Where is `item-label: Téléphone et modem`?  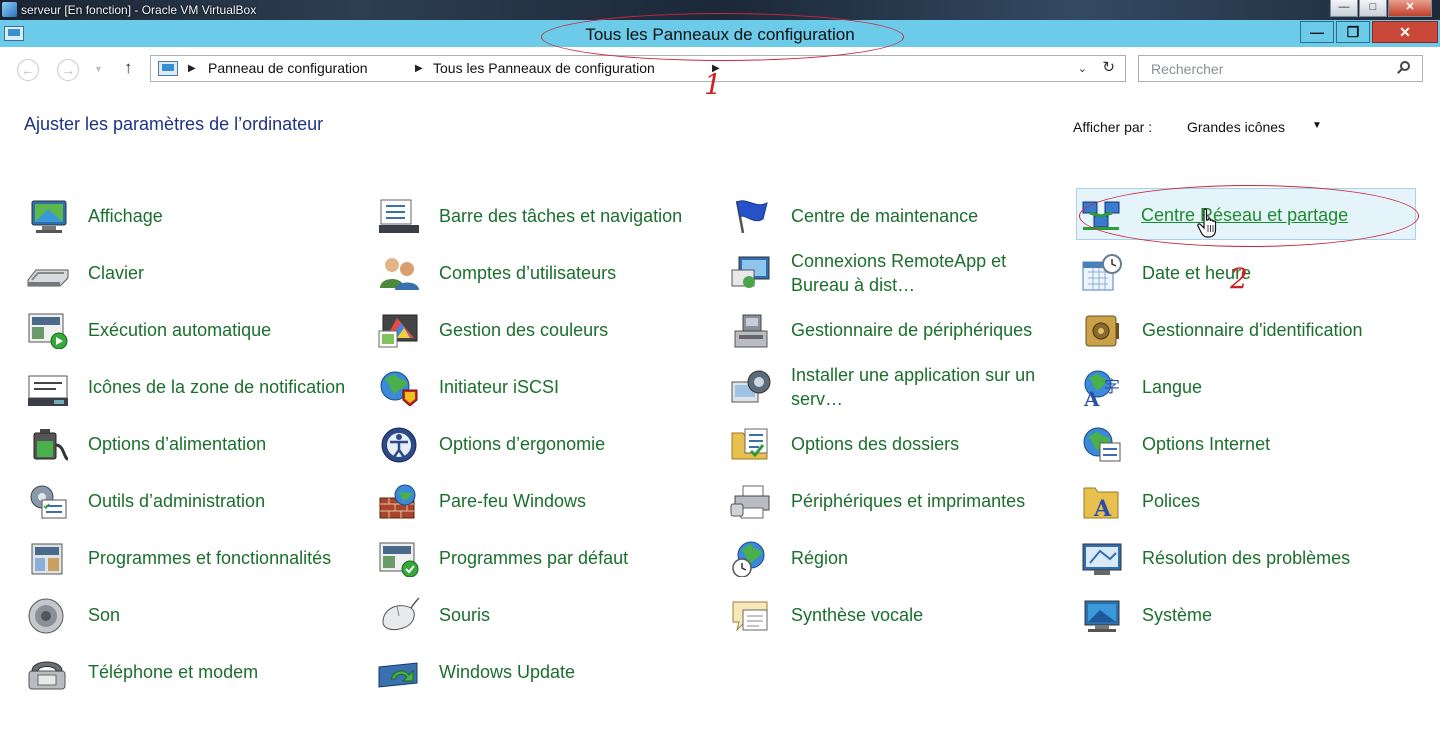 item-label: Téléphone et modem is located at coordinates (225, 672).